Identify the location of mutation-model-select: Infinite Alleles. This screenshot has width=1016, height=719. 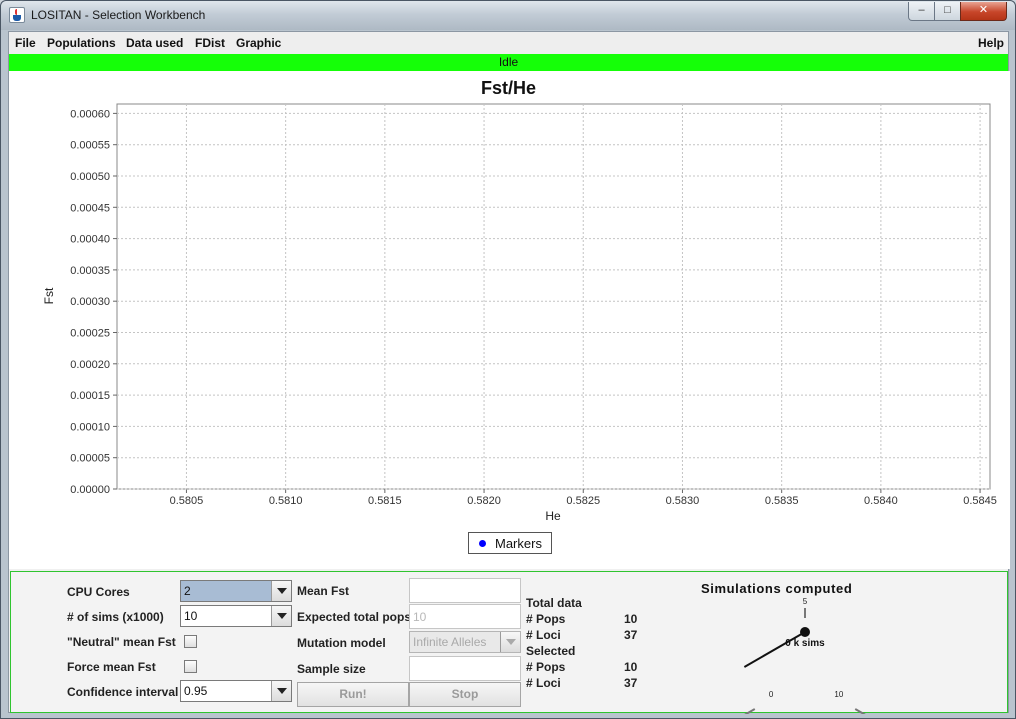
(465, 642).